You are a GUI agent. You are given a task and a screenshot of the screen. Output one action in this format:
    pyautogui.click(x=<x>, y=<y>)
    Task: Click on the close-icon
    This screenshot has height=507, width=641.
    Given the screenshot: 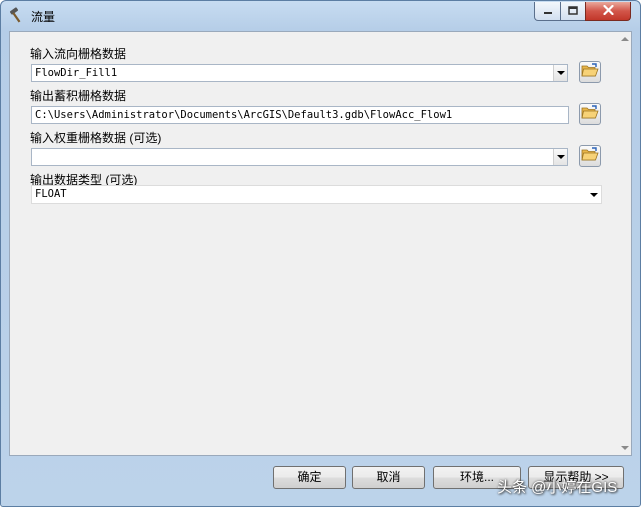 What is the action you would take?
    pyautogui.click(x=608, y=11)
    